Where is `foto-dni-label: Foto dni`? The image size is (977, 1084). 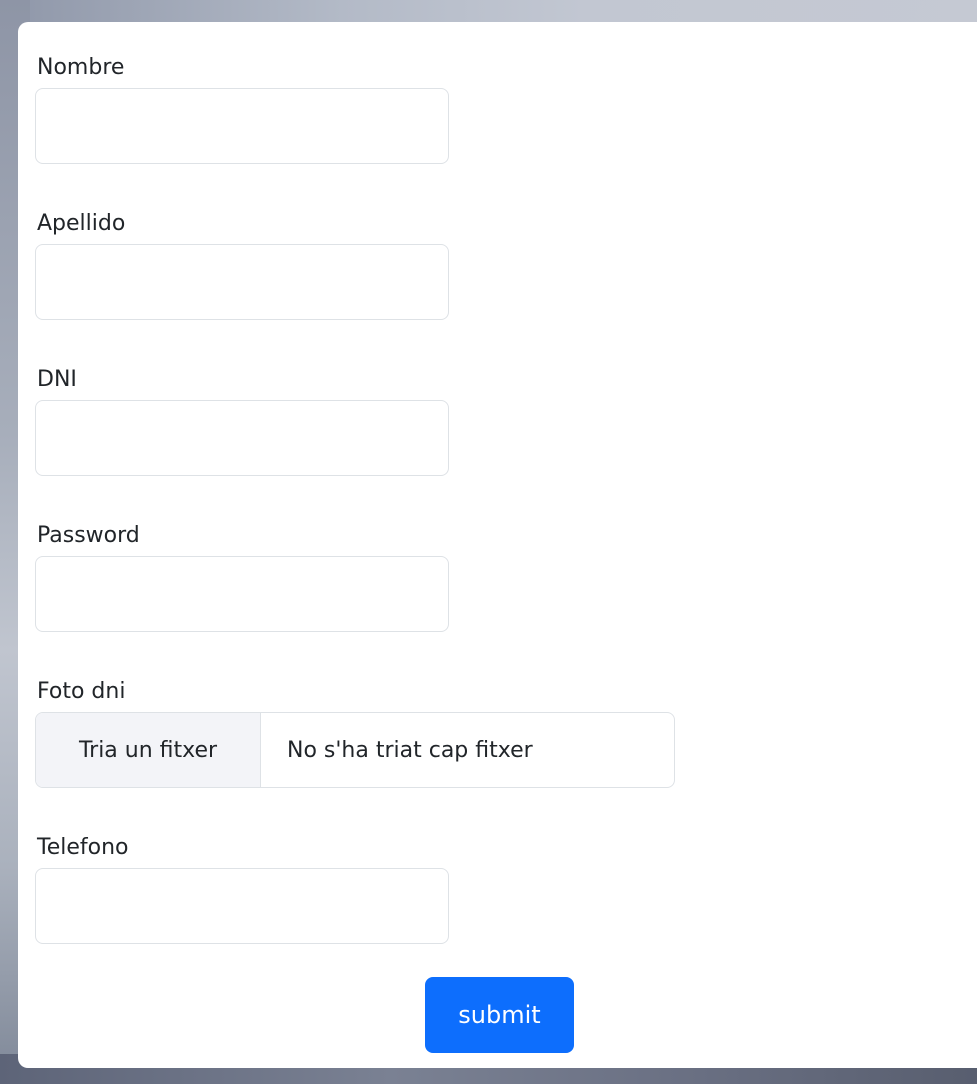
foto-dni-label: Foto dni is located at coordinates (81, 691).